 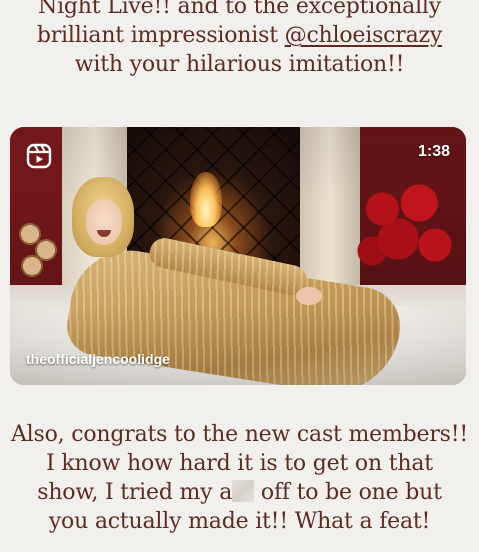 What do you see at coordinates (135, 492) in the screenshot?
I see `caption-bottom-line-3-prefix: show, I tried my a` at bounding box center [135, 492].